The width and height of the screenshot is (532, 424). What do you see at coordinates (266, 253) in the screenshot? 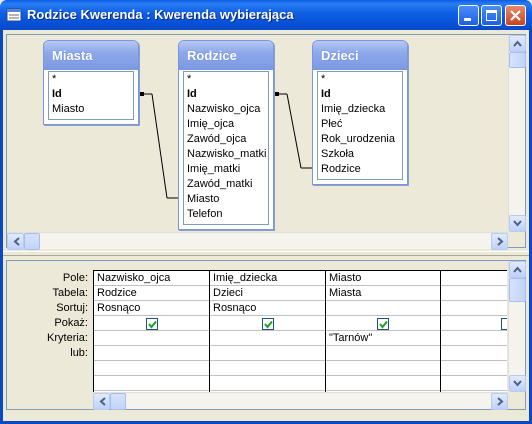
I see `pane-splitter` at bounding box center [266, 253].